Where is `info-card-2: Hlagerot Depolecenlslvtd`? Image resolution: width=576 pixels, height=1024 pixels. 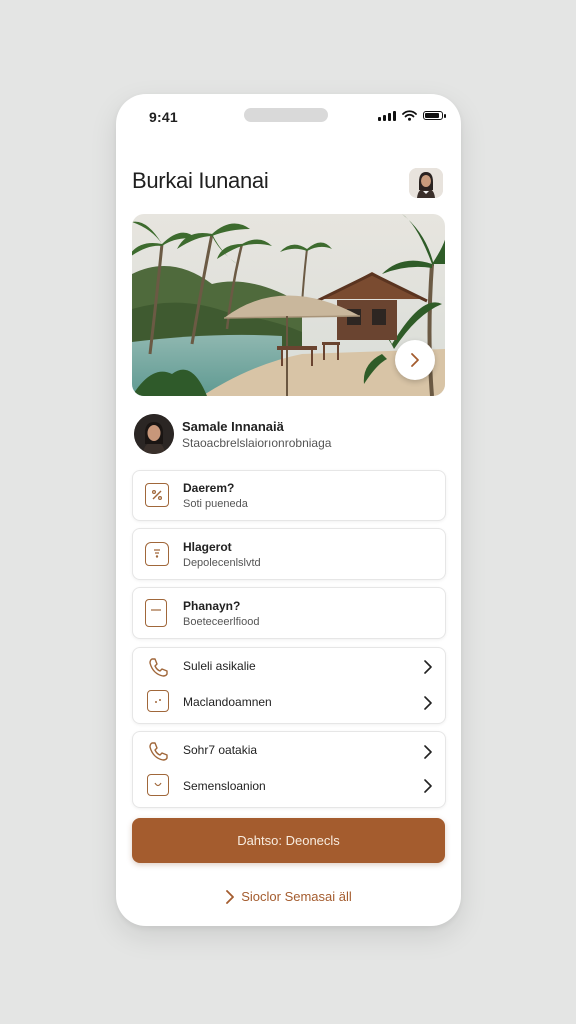 info-card-2: Hlagerot Depolecenlslvtd is located at coordinates (289, 554).